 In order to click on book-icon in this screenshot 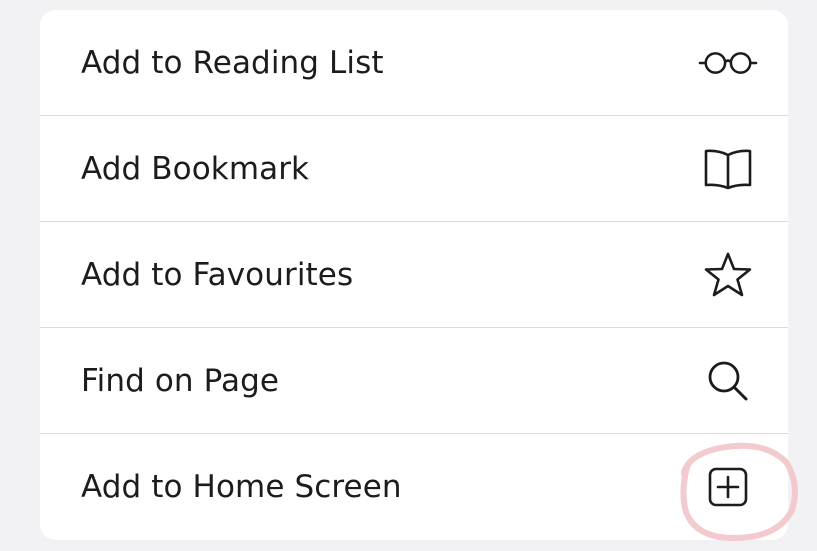, I will do `click(728, 169)`.